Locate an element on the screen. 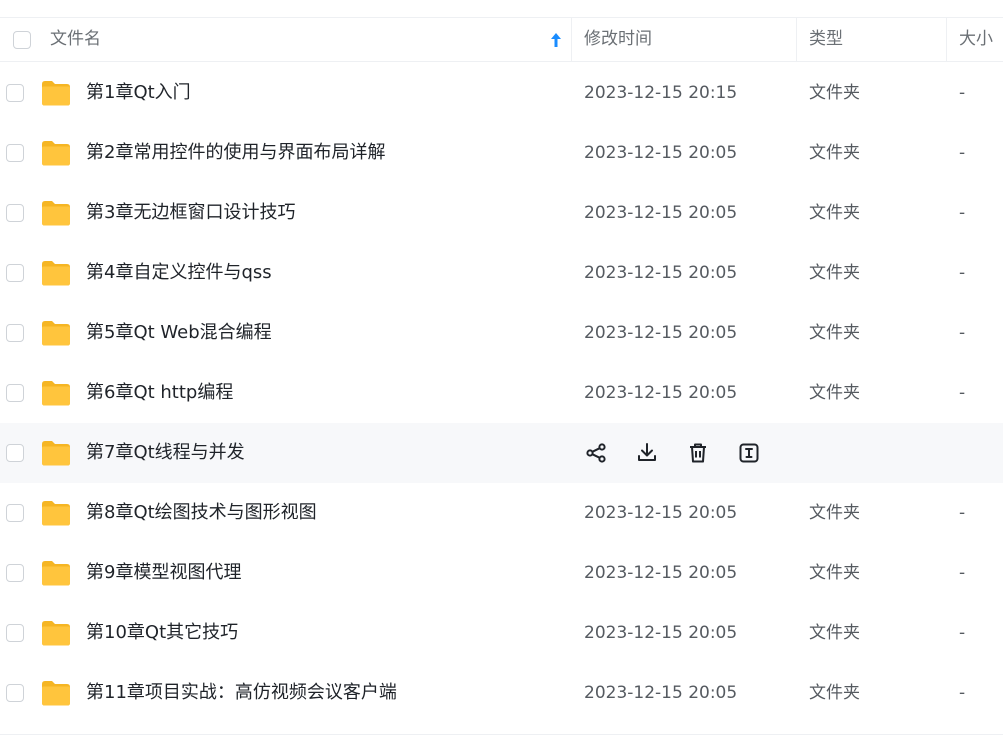 Image resolution: width=1003 pixels, height=736 pixels. table-row: 第2章常用控件的使用与界面布局详解 2023-12-15 20:05 文件夹 - is located at coordinates (501, 153).